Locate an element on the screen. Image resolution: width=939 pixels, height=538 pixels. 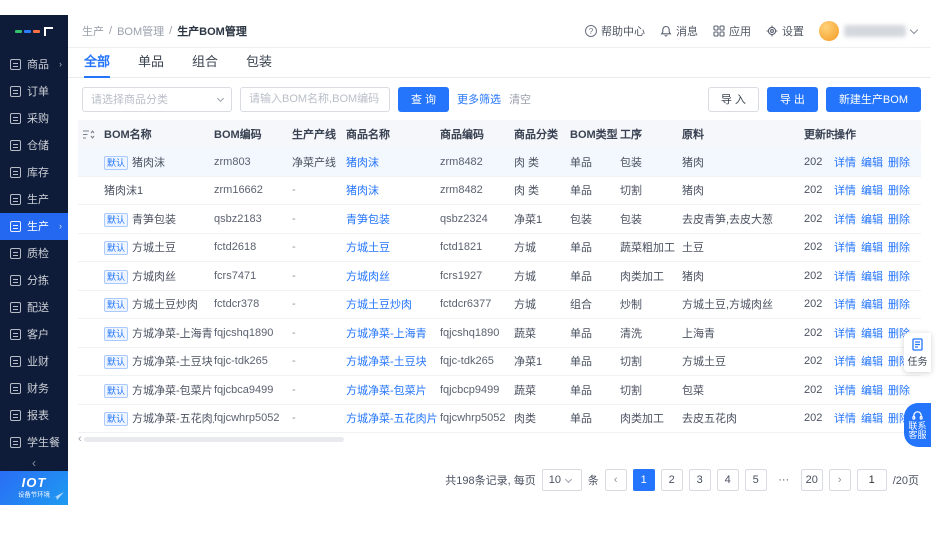
create-bom-button: 新建生产BOM is located at coordinates (873, 99).